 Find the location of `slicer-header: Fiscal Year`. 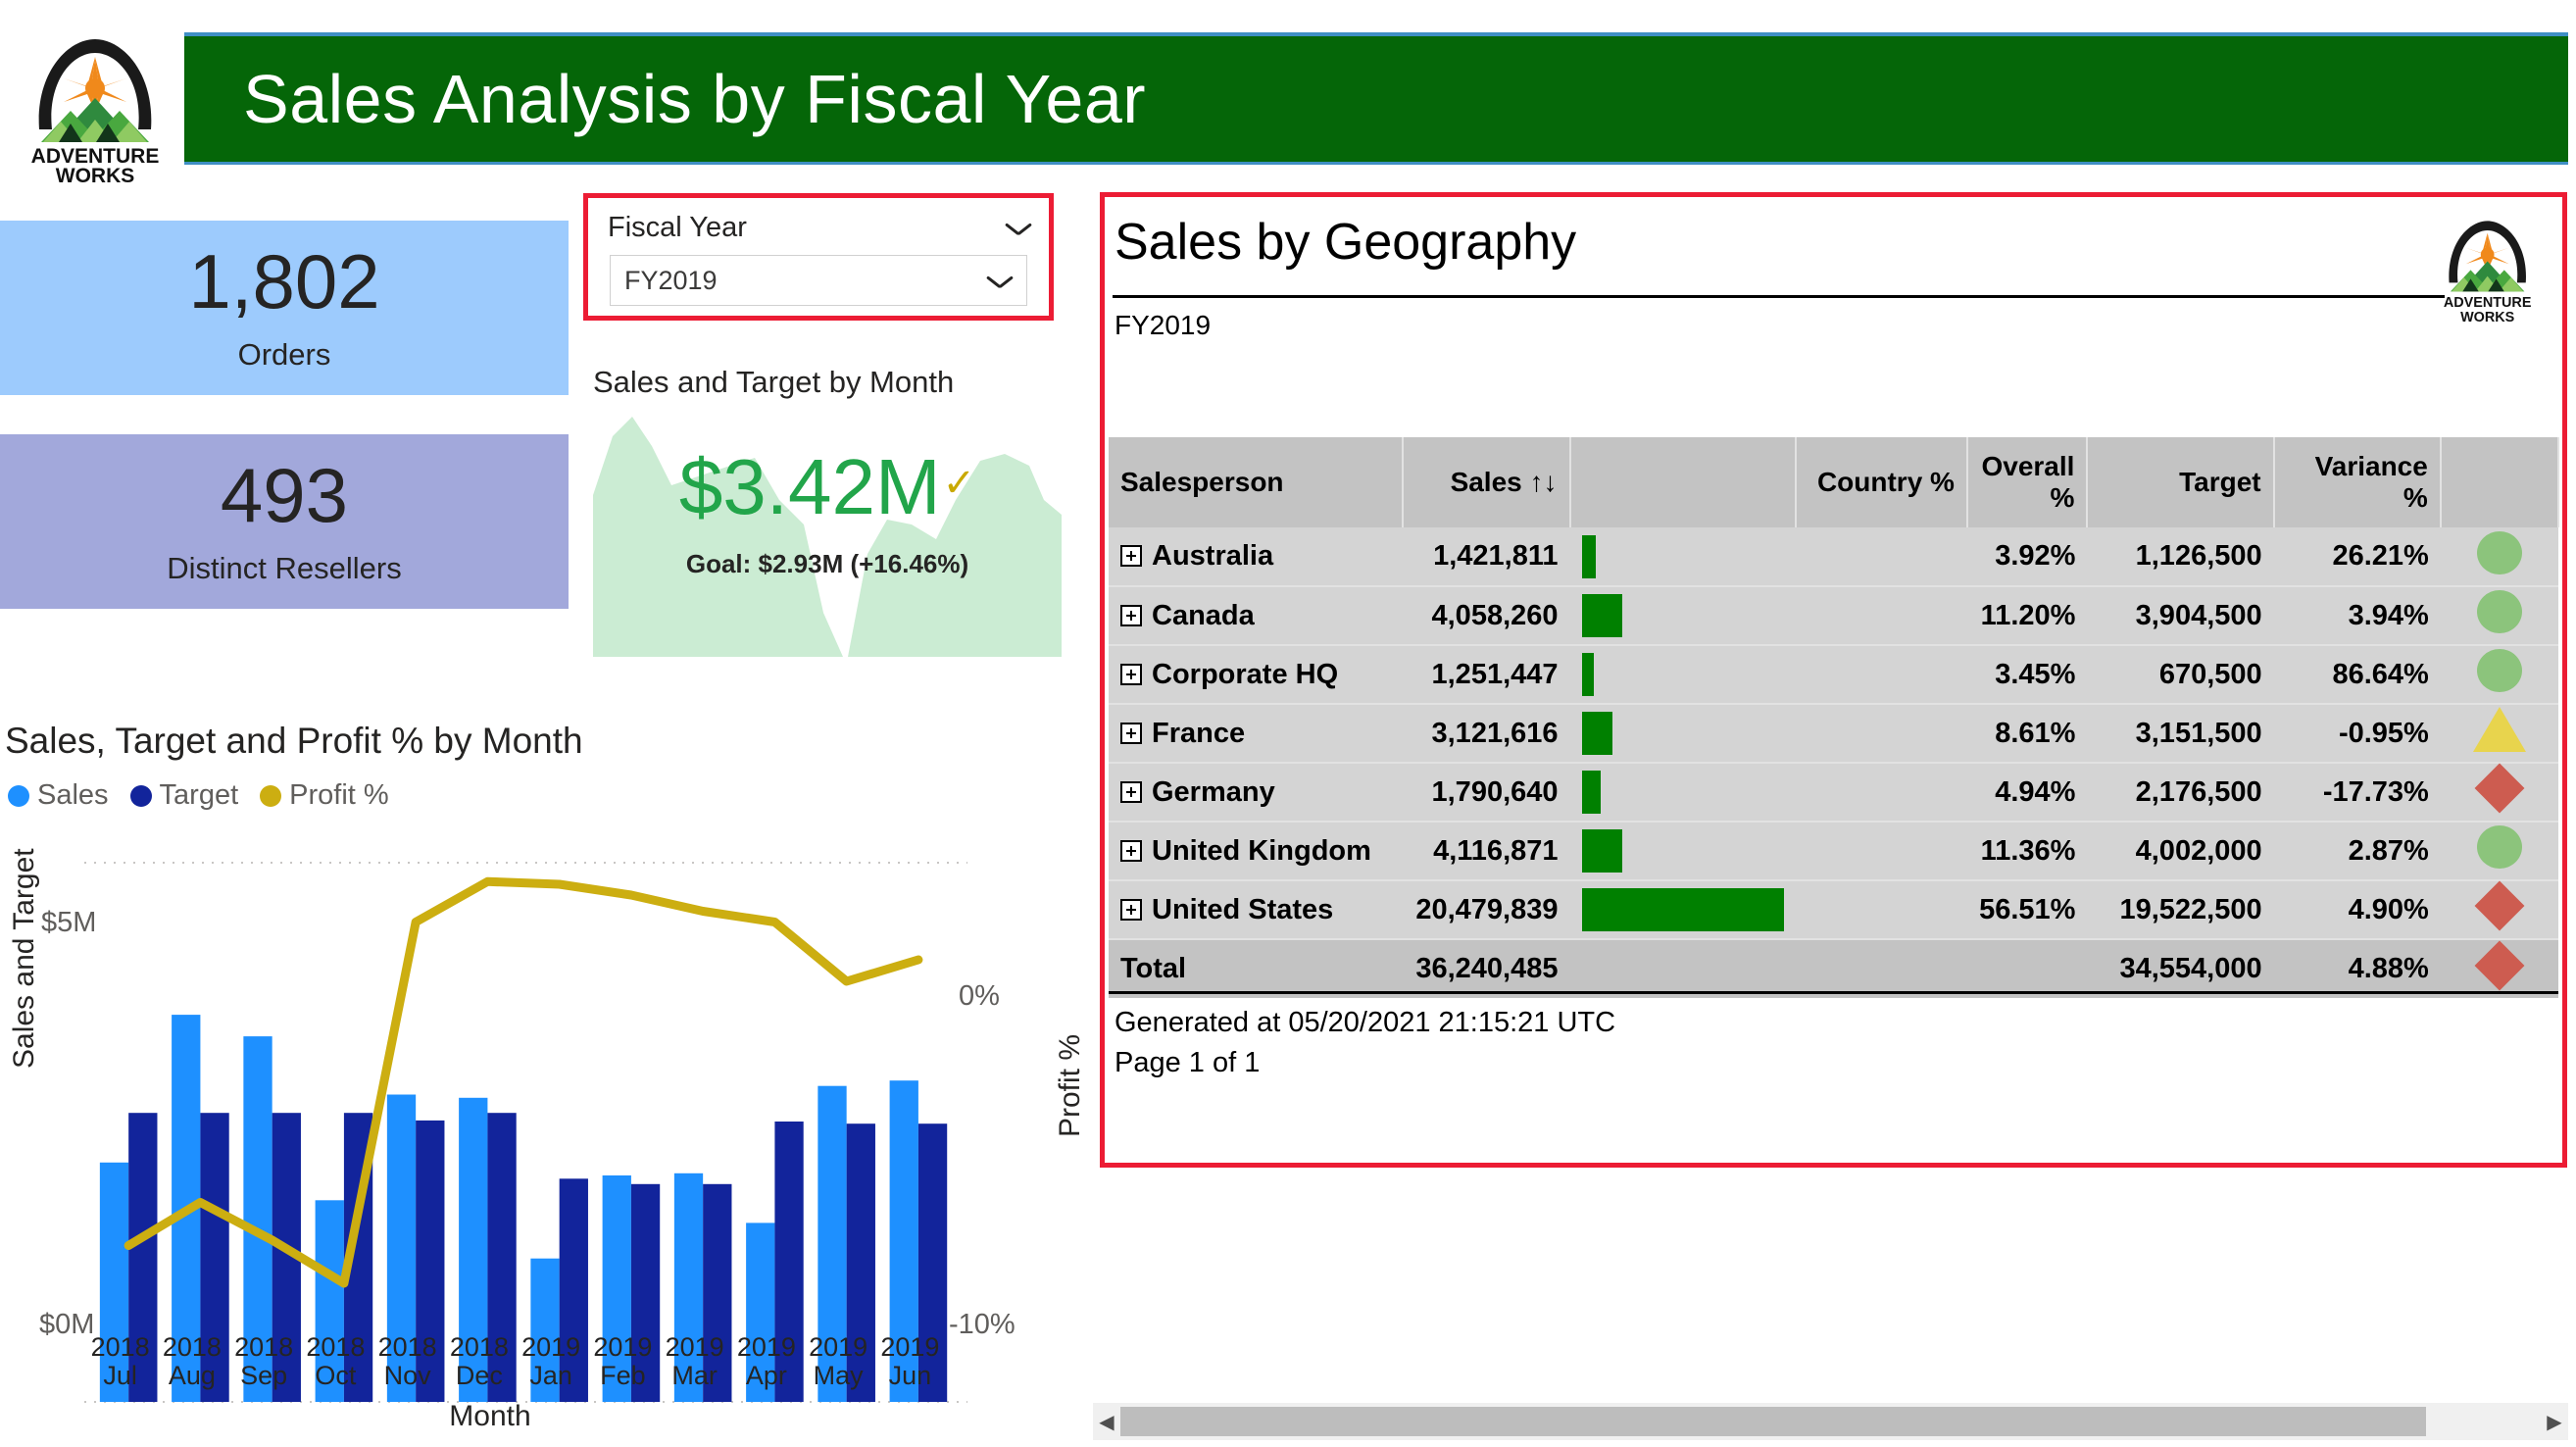

slicer-header: Fiscal Year is located at coordinates (819, 228).